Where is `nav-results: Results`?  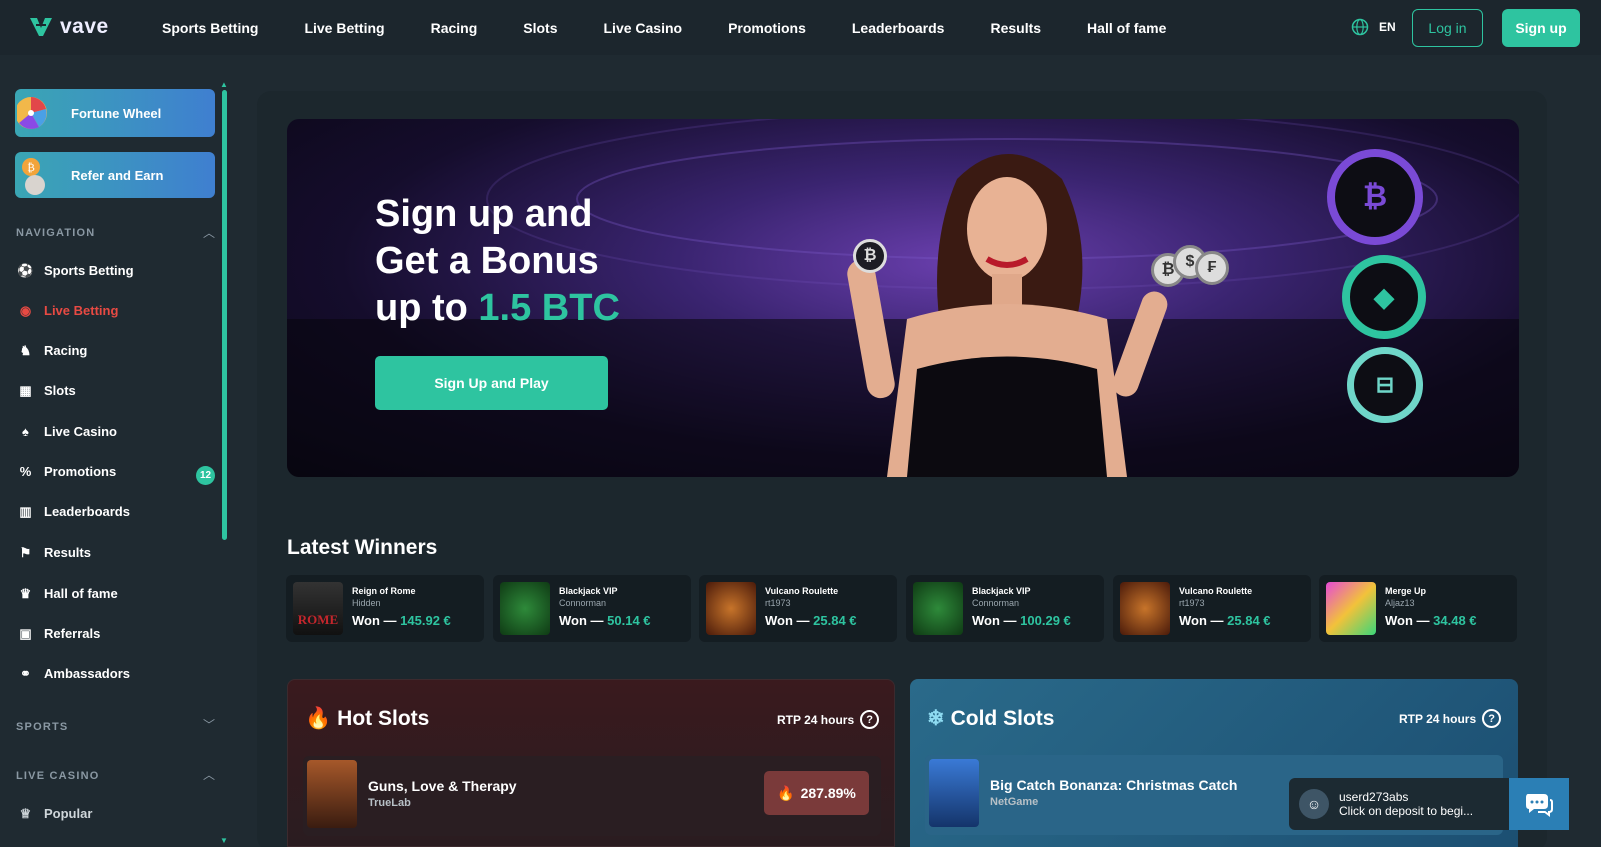 nav-results: Results is located at coordinates (1015, 28).